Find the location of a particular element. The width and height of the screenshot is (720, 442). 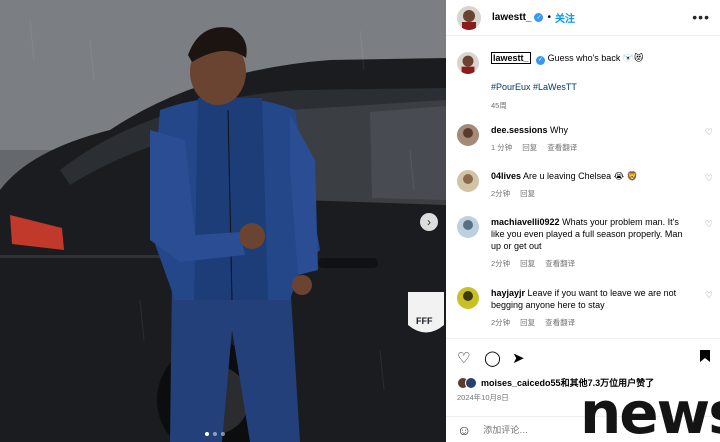

comment-text: Why is located at coordinates (559, 130).